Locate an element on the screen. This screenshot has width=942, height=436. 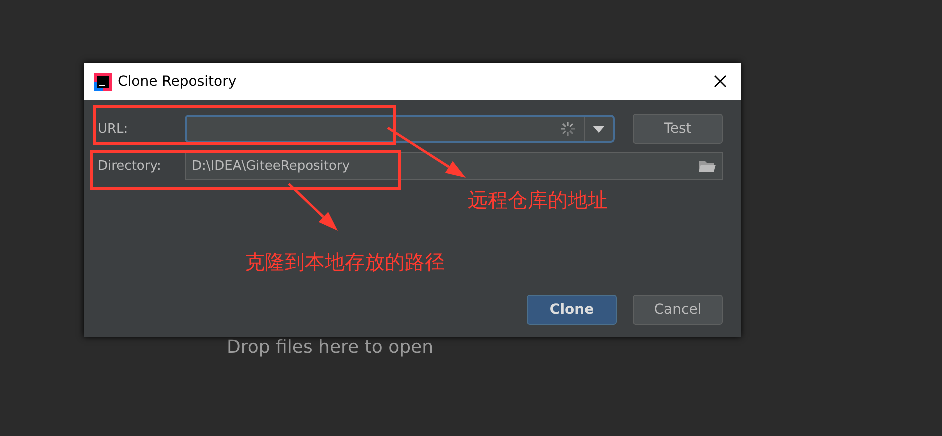
directory-value: D:\IDEA\GiteeRepository is located at coordinates (271, 166).